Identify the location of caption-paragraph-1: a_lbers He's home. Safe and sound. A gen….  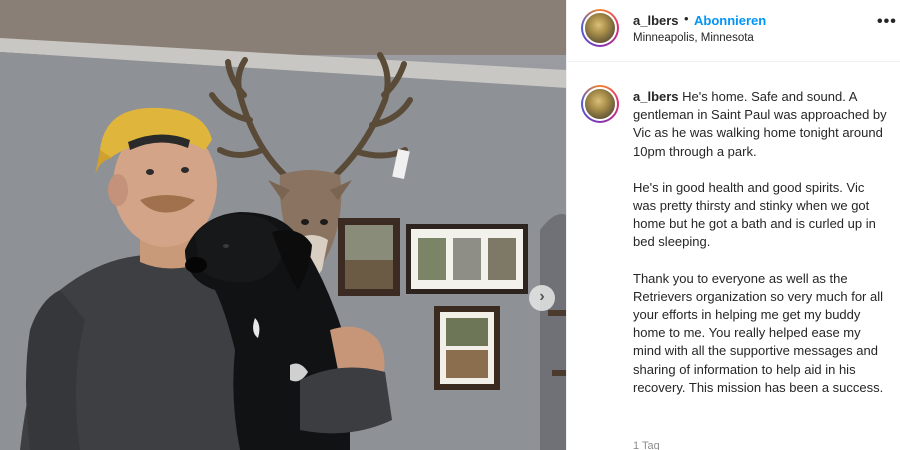
(760, 124).